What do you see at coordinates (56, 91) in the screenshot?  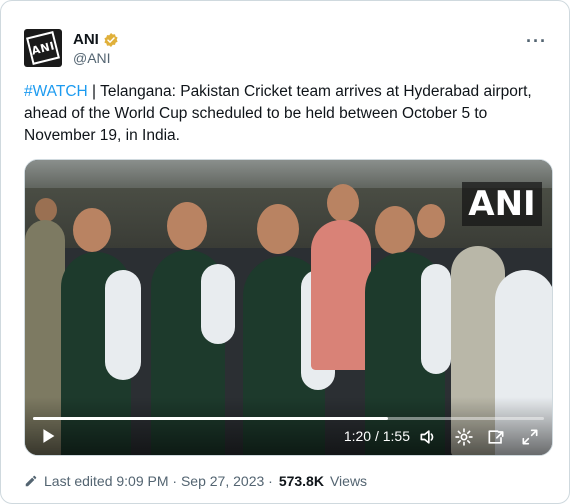 I see `hashtag-link: #WATCH` at bounding box center [56, 91].